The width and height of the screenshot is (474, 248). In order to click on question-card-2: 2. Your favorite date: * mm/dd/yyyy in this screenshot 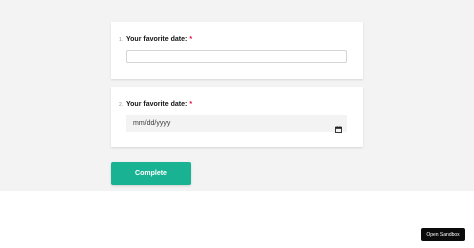, I will do `click(237, 117)`.